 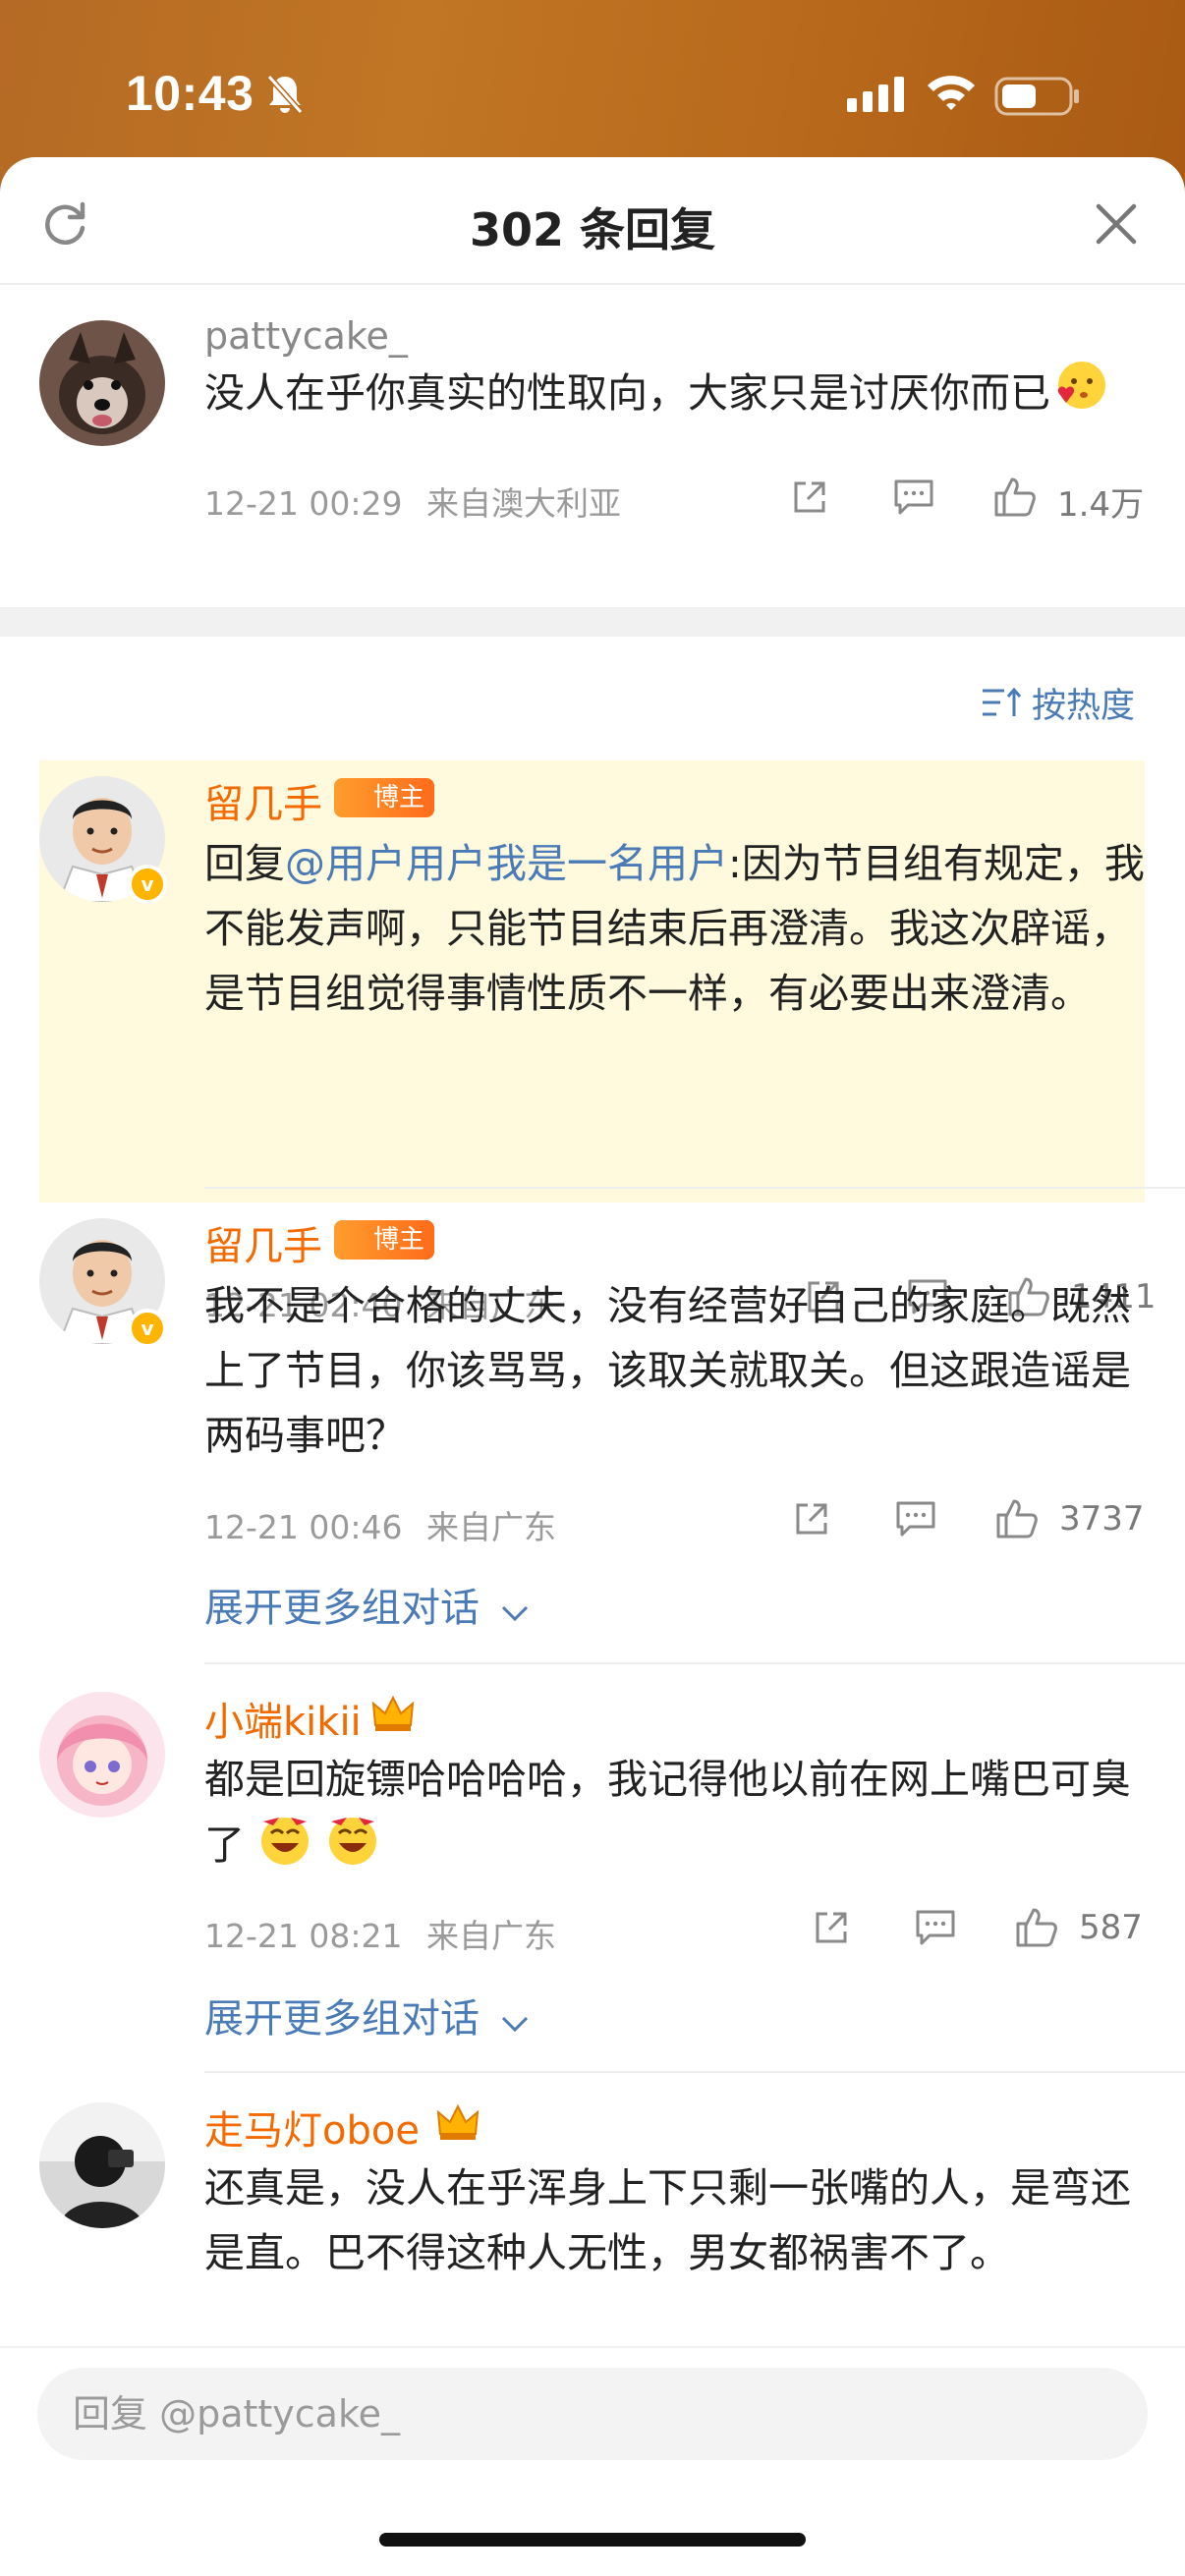 I want to click on bell-slash-icon, so click(x=285, y=96).